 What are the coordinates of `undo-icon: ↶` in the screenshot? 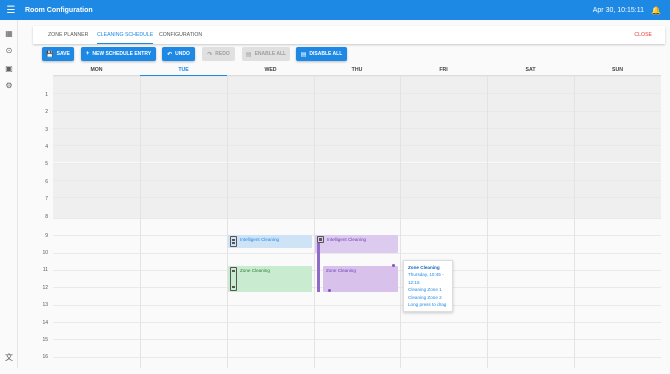 It's located at (170, 54).